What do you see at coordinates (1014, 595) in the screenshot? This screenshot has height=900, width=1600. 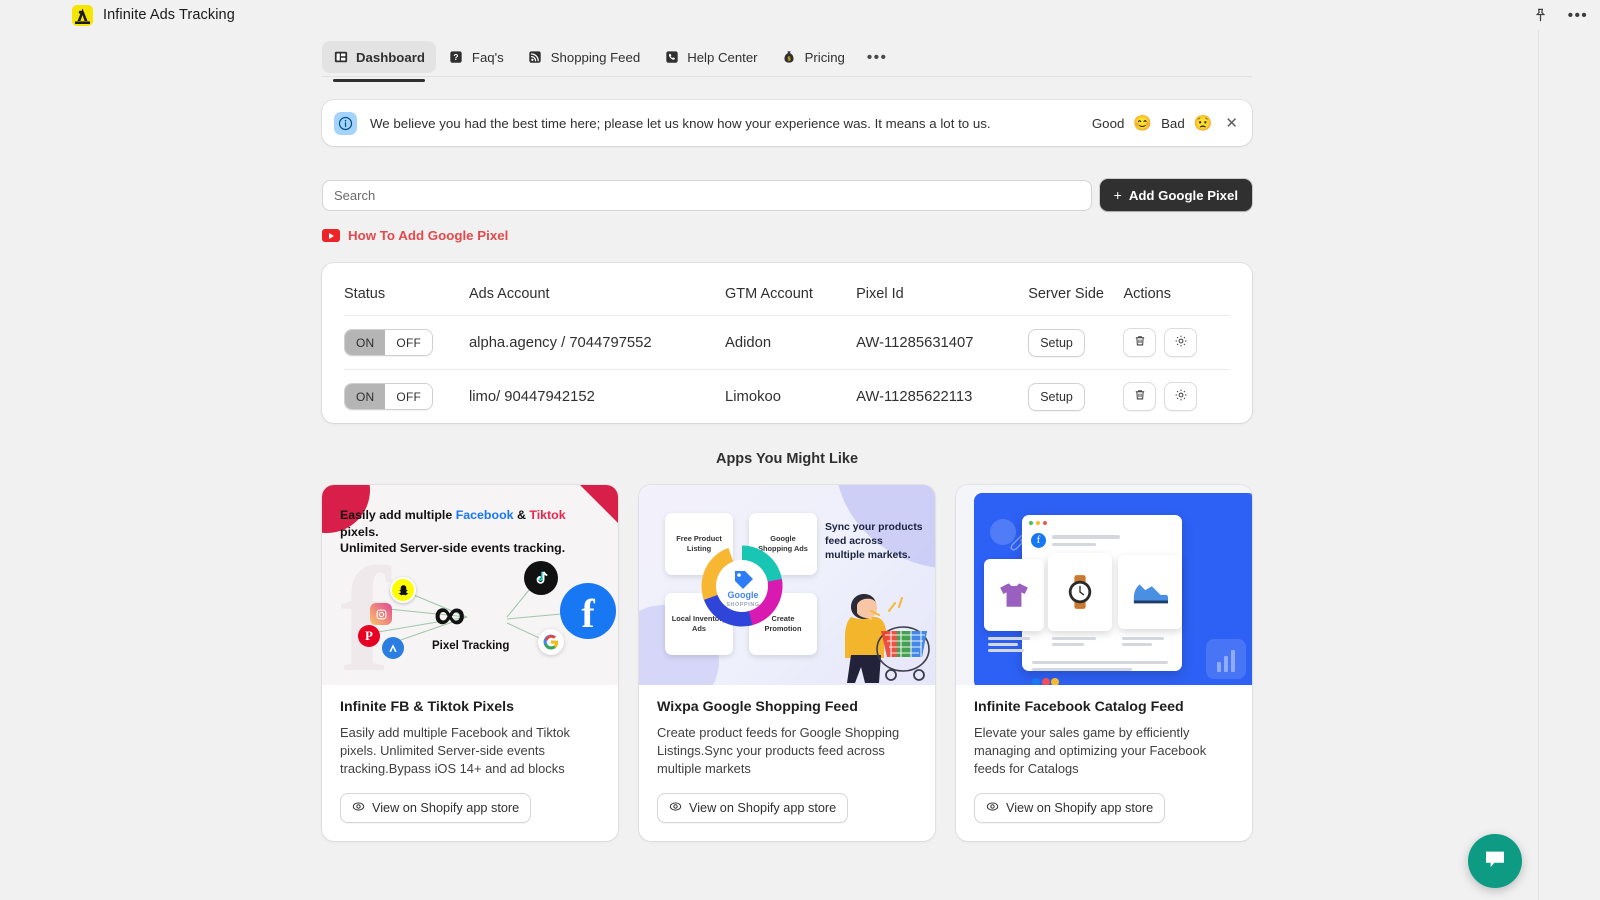 I see `tshirt-icon` at bounding box center [1014, 595].